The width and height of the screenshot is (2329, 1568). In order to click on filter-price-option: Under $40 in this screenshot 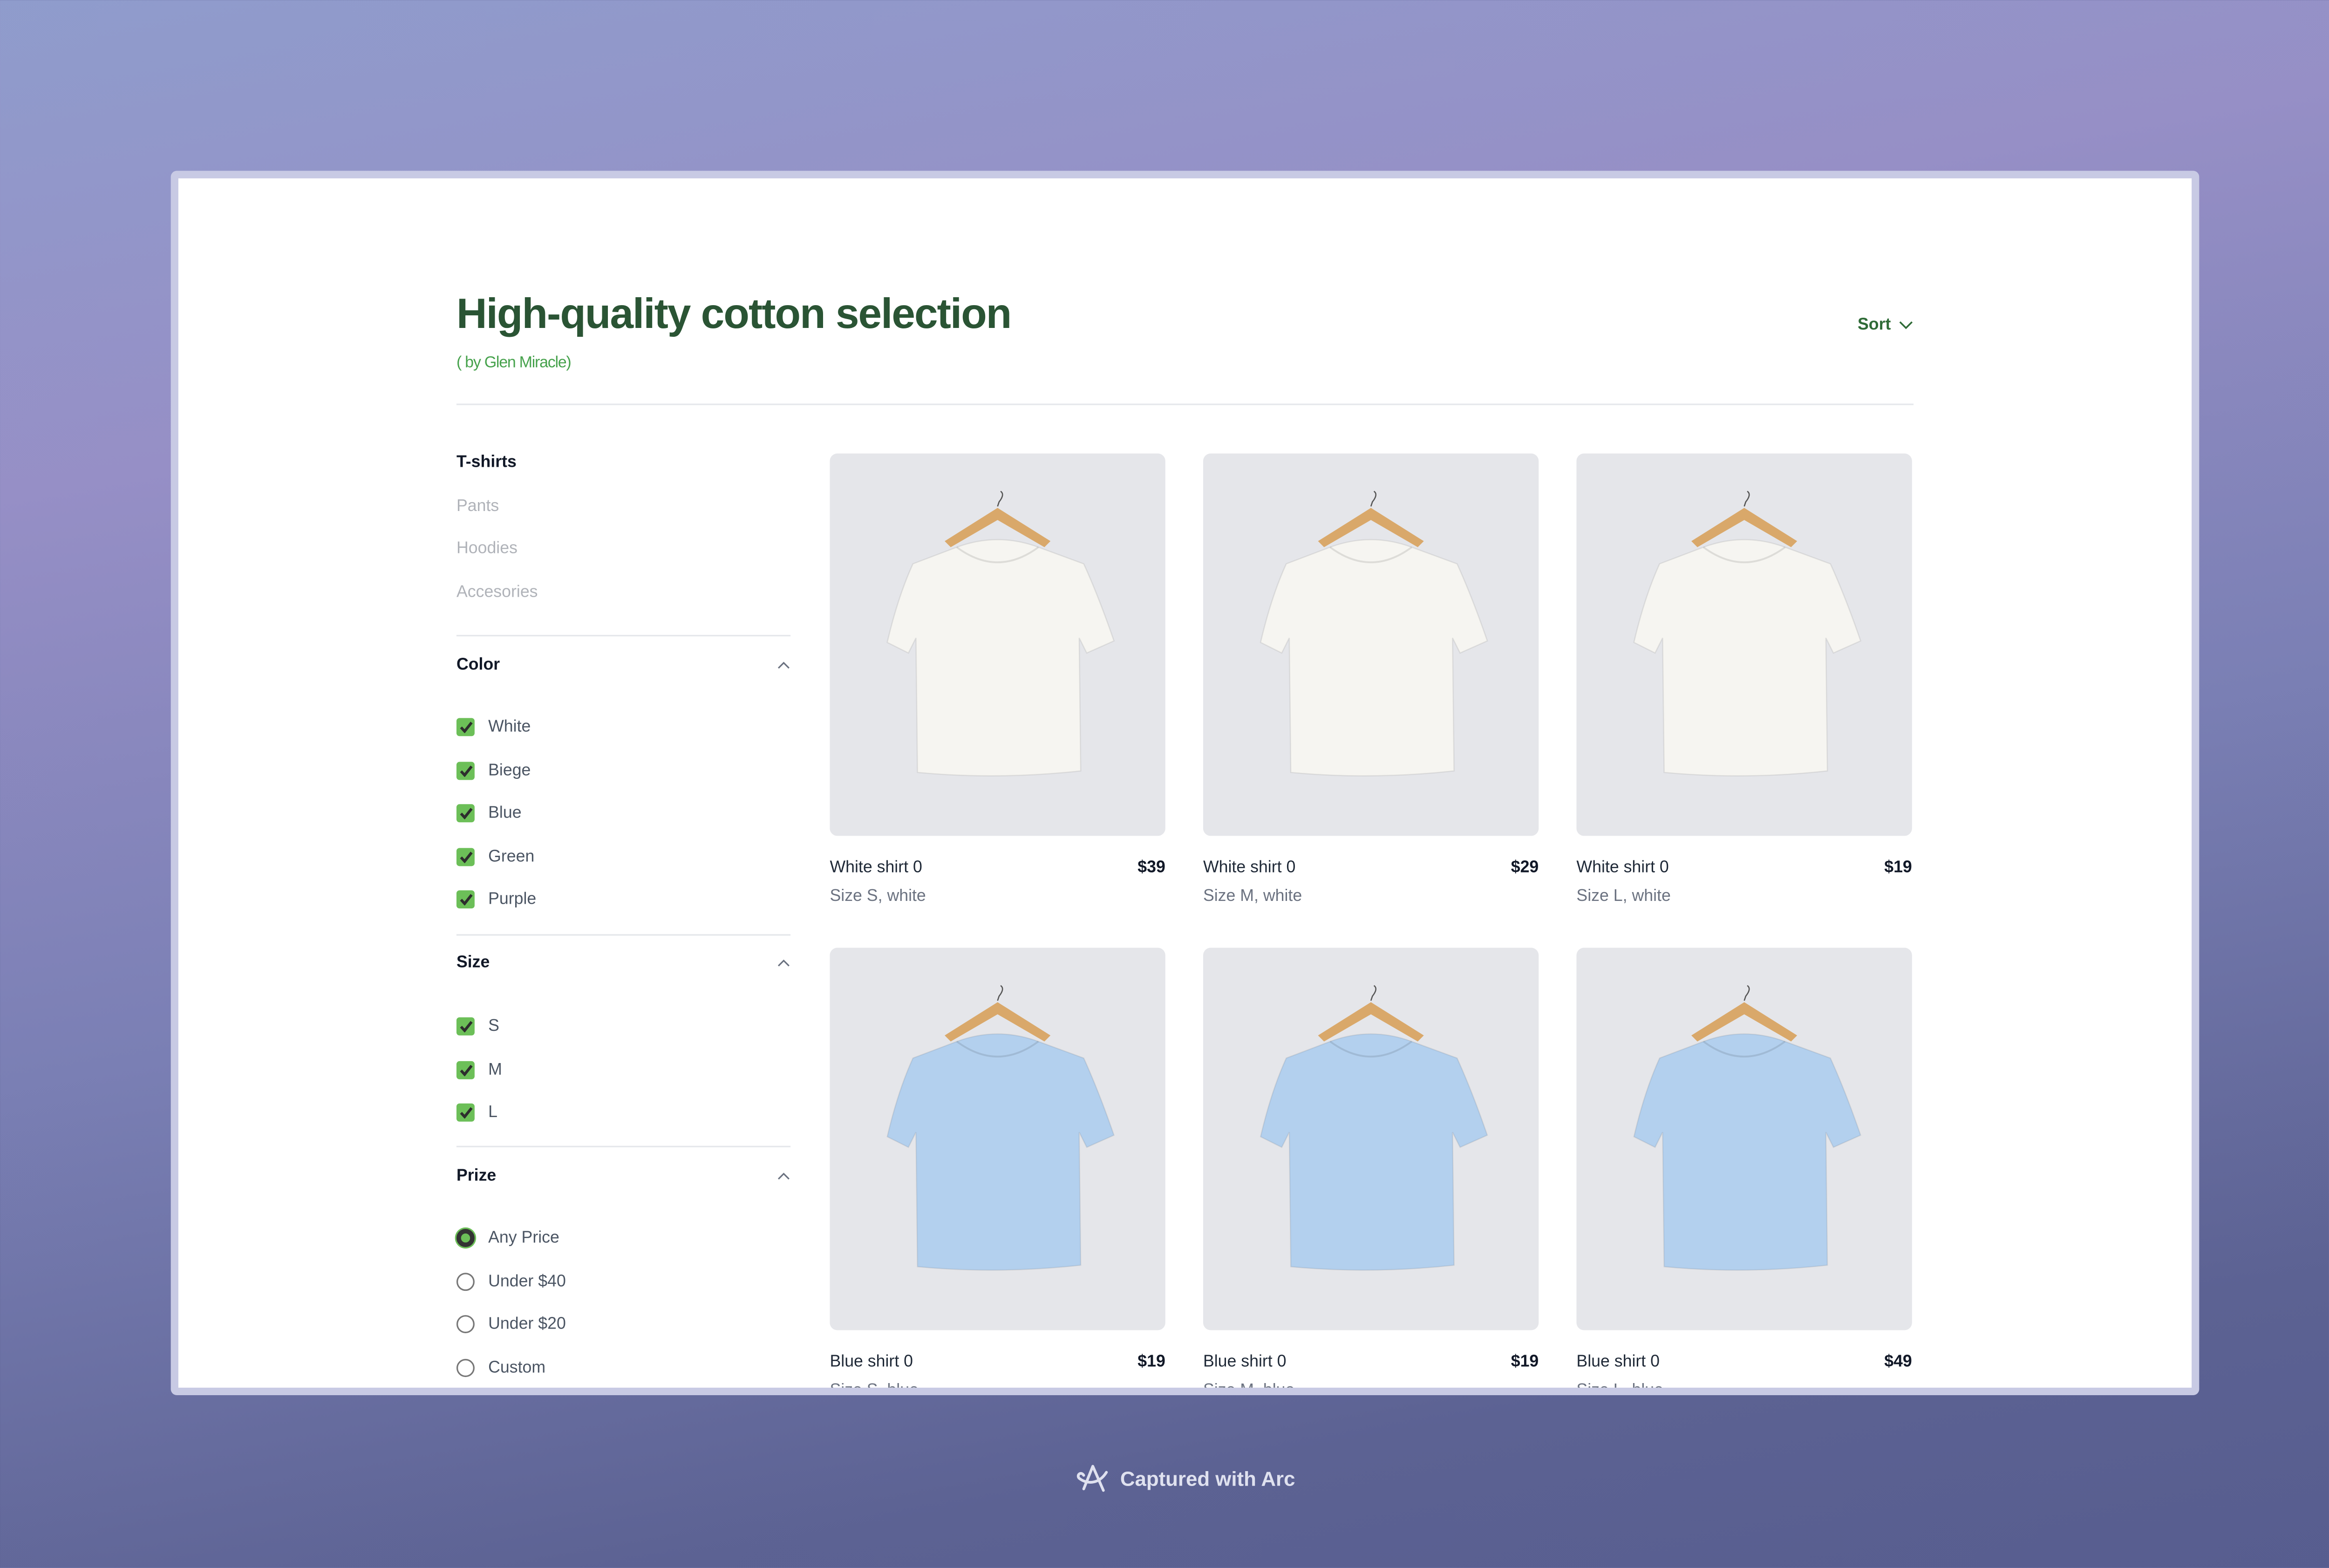, I will do `click(511, 1281)`.